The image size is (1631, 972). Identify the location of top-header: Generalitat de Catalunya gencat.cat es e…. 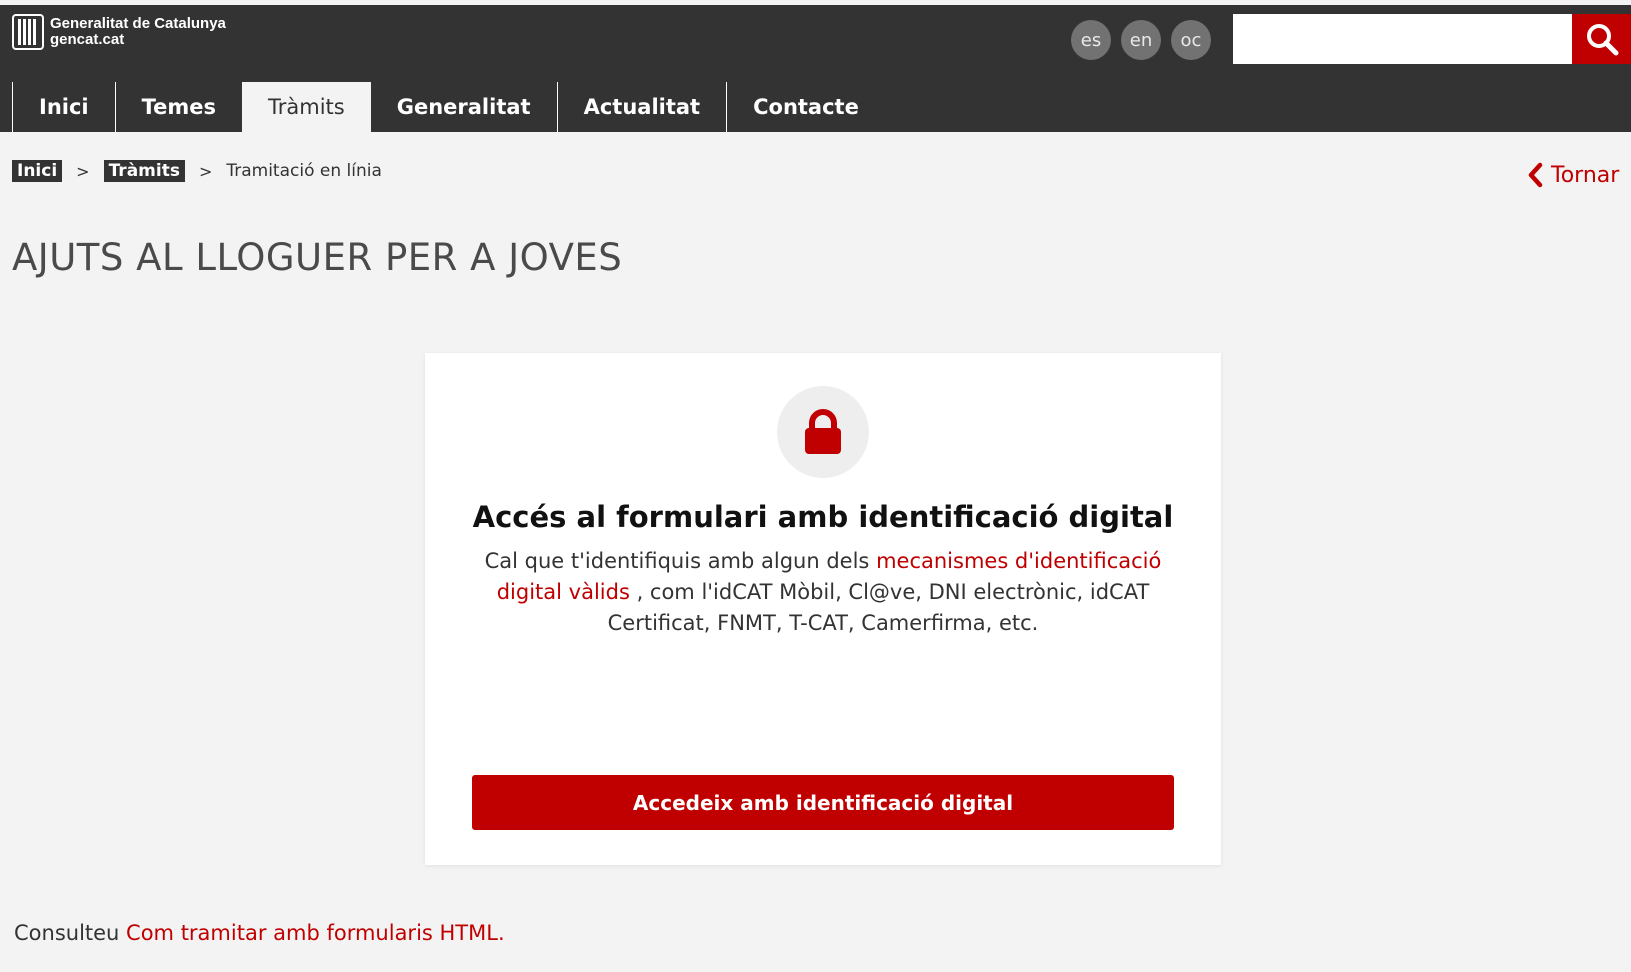
(815, 66).